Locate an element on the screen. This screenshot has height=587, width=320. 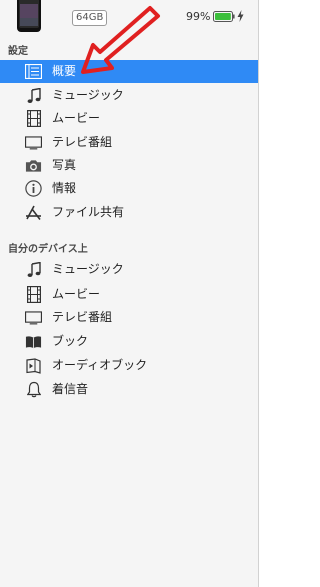
battery-percentage: 99% is located at coordinates (198, 16).